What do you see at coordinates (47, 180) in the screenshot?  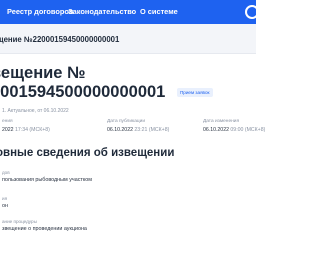 I see `field-value-contract-type: пользования рыбоводным участком` at bounding box center [47, 180].